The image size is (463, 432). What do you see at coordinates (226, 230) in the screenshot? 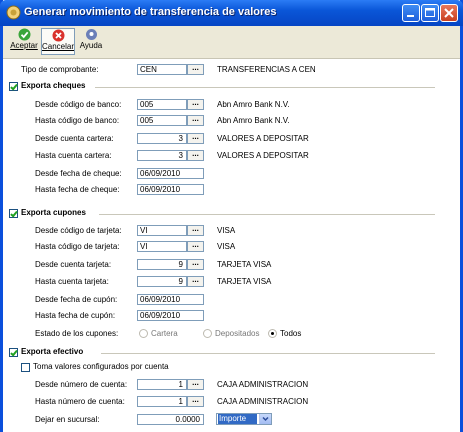
I see `tarjeta-desde-desc: VISA` at bounding box center [226, 230].